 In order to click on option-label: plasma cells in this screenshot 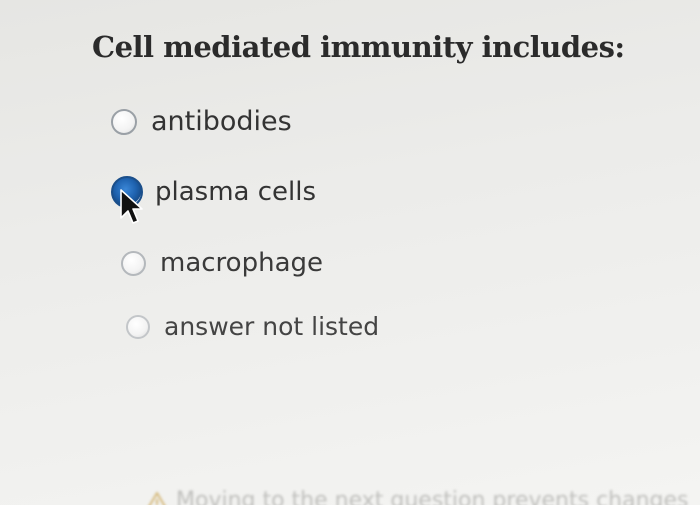, I will do `click(236, 192)`.